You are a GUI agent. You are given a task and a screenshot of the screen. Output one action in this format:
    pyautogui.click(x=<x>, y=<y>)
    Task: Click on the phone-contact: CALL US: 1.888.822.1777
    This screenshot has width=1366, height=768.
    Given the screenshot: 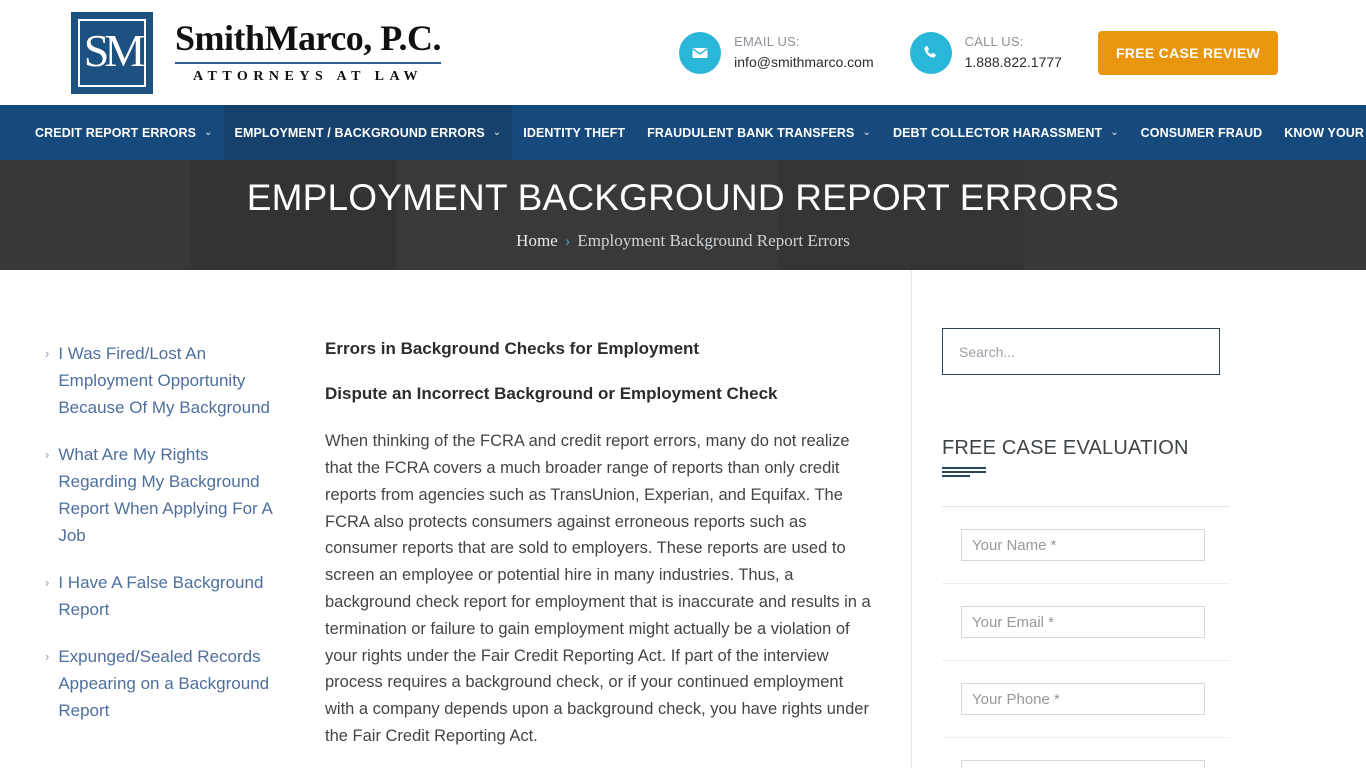 What is the action you would take?
    pyautogui.click(x=985, y=52)
    